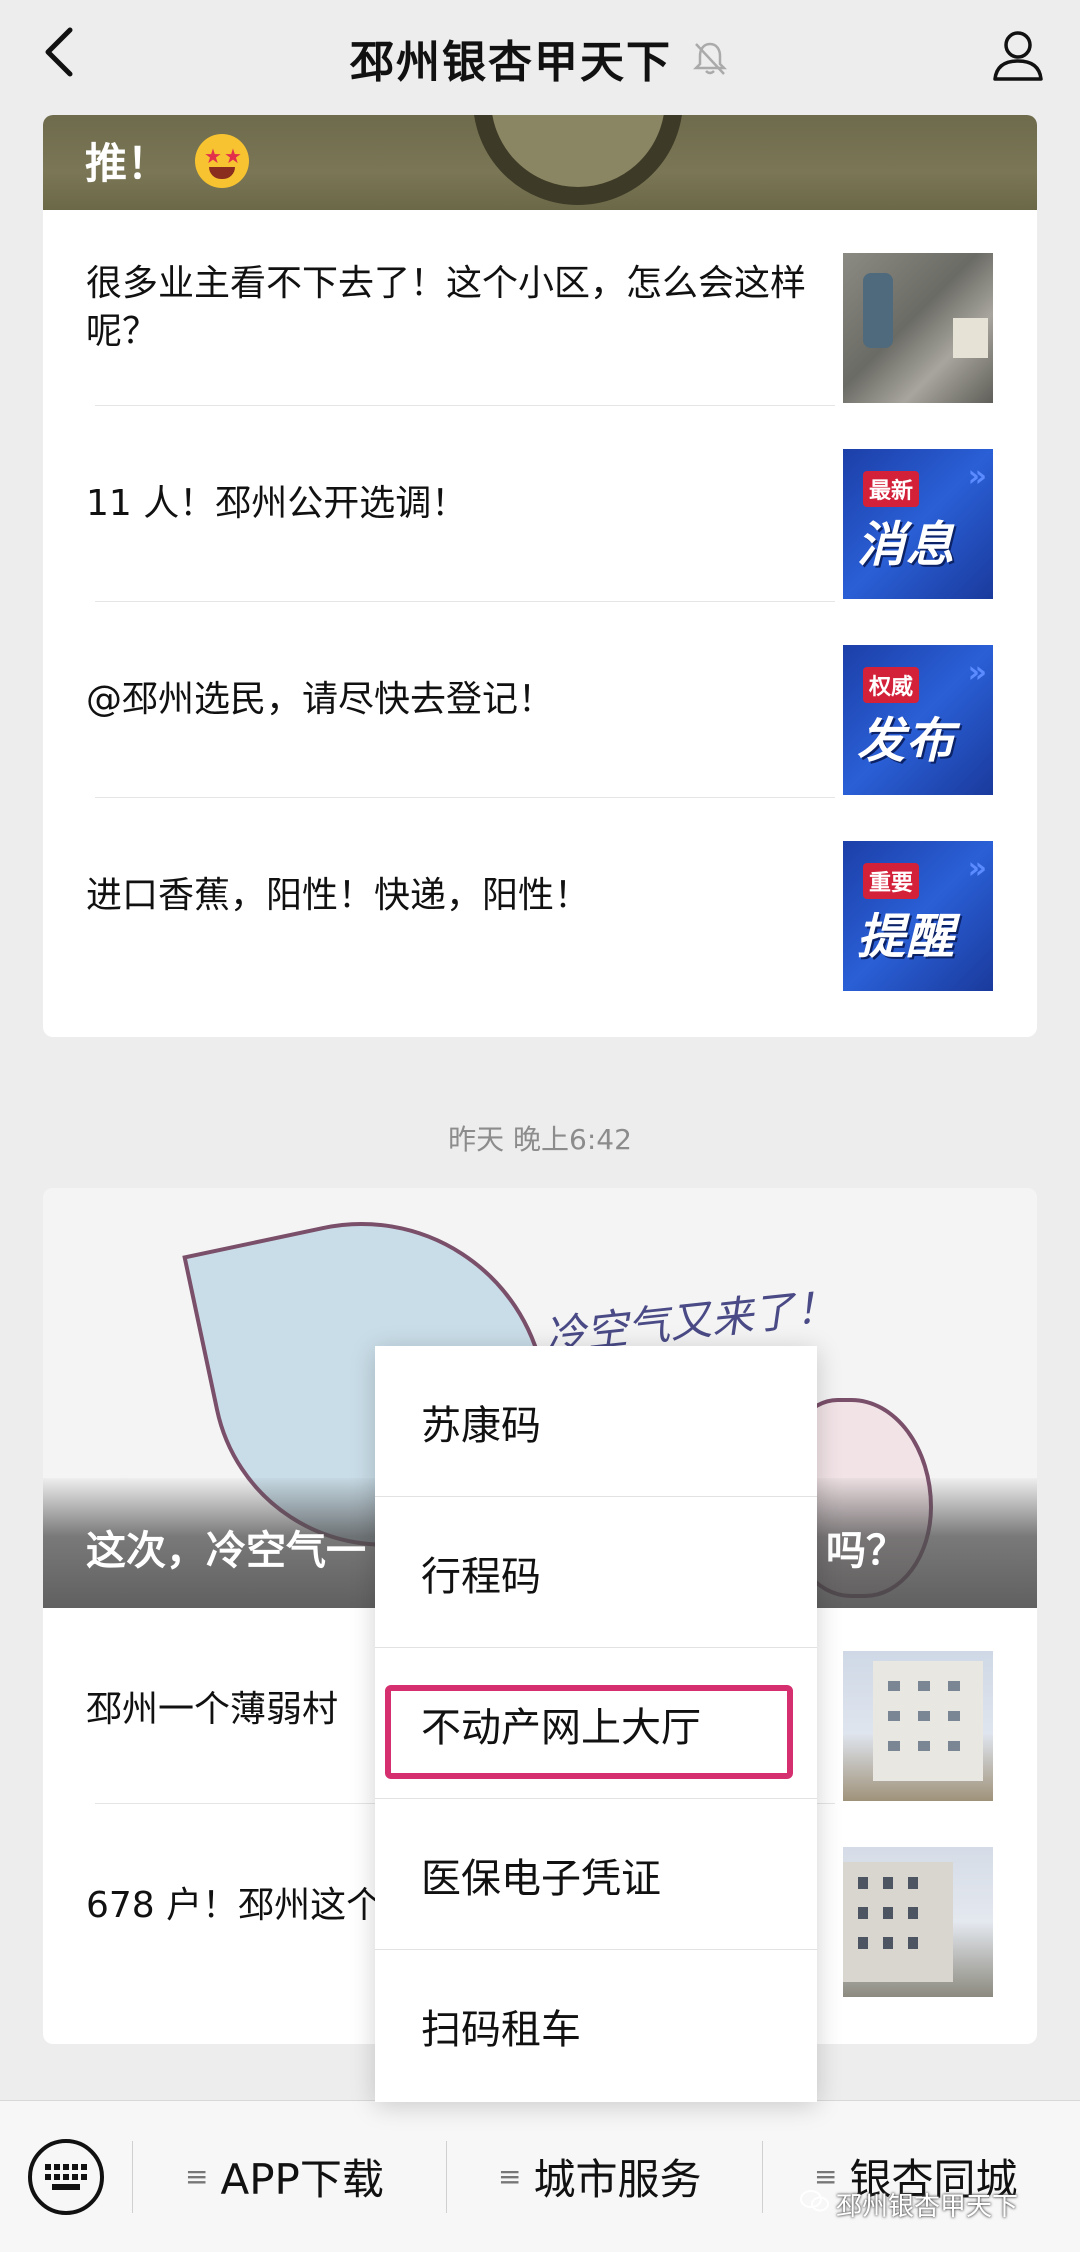 Image resolution: width=1080 pixels, height=2252 pixels. What do you see at coordinates (338, 895) in the screenshot?
I see `article-title: 进口香蕉，阳性！快递，阳性！` at bounding box center [338, 895].